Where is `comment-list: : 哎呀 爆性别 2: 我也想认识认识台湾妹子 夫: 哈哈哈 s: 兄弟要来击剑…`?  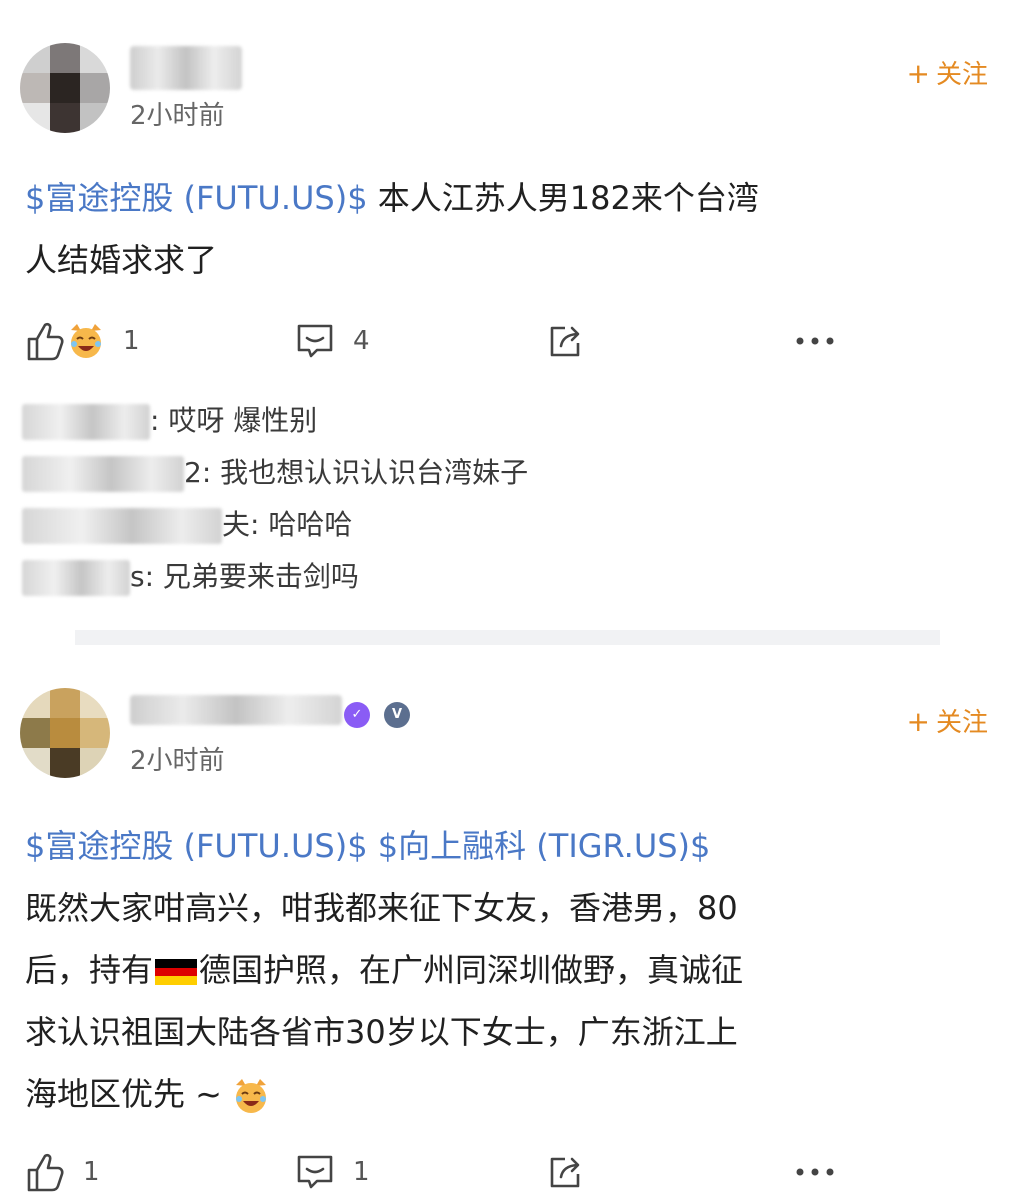
comment-list: : 哎呀 爆性别 2: 我也想认识认识台湾妹子 夫: 哈哈哈 s: 兄弟要来击剑… is located at coordinates (432, 499).